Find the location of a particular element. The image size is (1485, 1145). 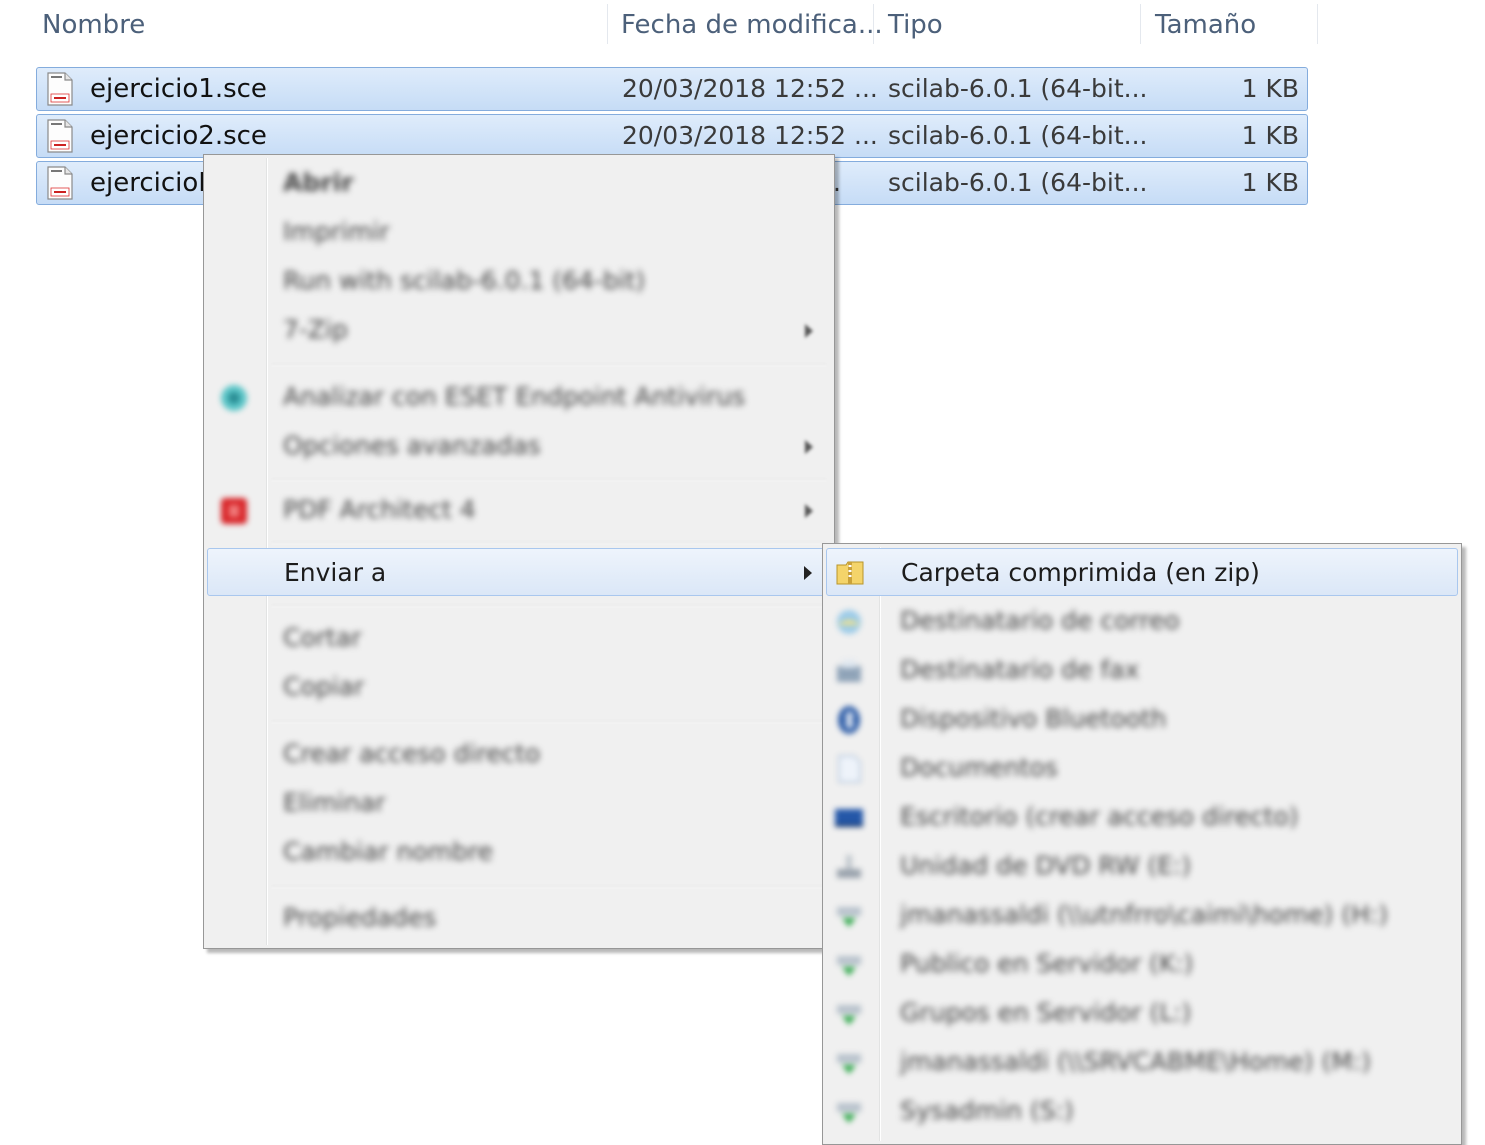

menu-item-label: jmanassaldi (\\utnfrro\caimi\home) (H:) is located at coordinates (1144, 914).